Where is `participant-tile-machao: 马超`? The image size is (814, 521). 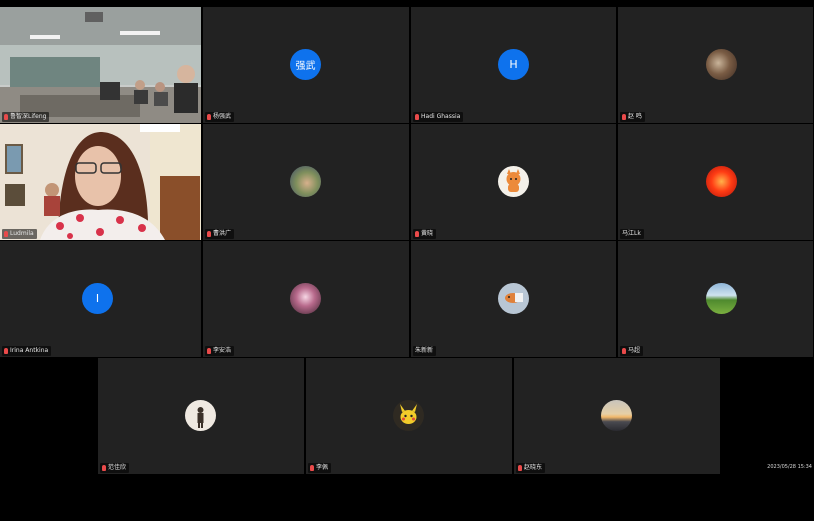 participant-tile-machao: 马超 is located at coordinates (715, 299).